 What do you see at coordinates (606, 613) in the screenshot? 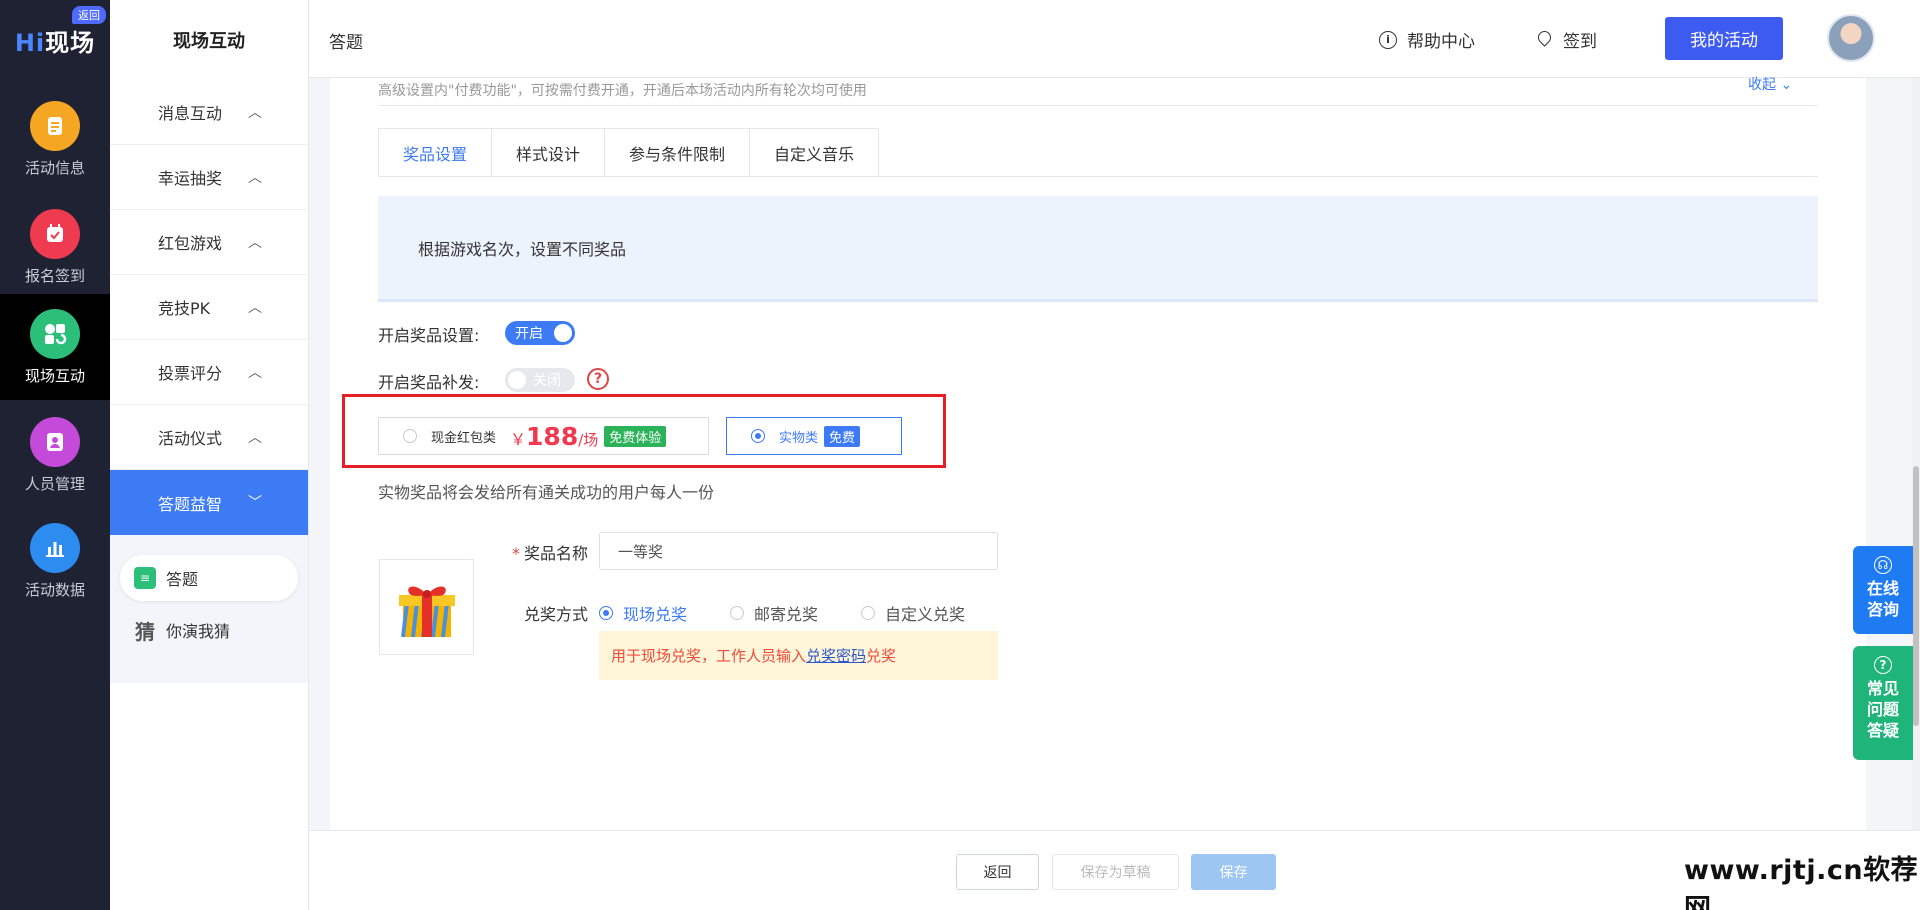
I see `radio-onsite` at bounding box center [606, 613].